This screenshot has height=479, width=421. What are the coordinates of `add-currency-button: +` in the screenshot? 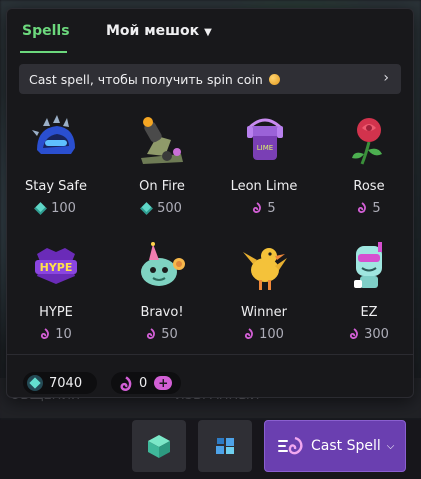 It's located at (163, 383).